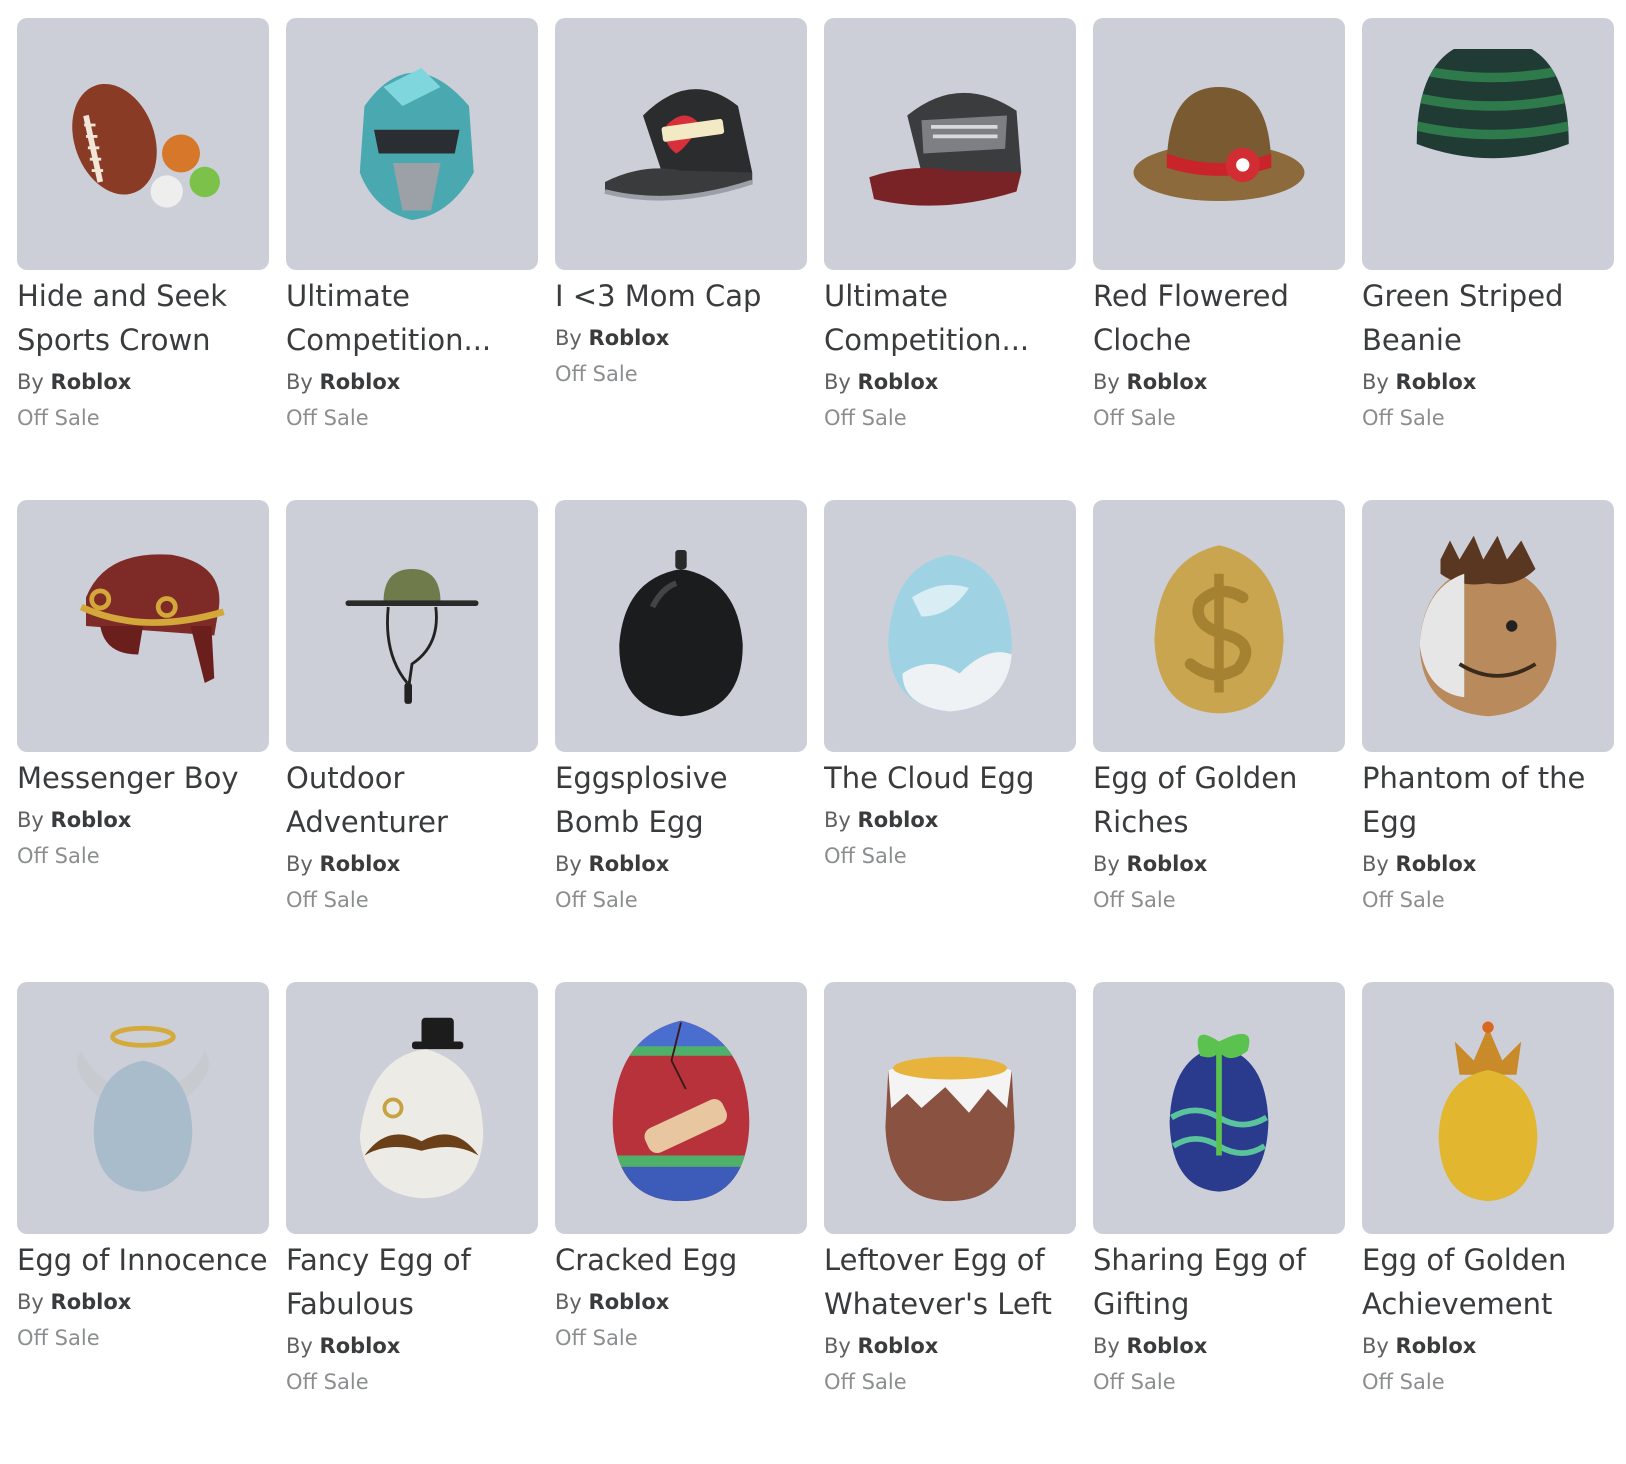  Describe the element at coordinates (412, 800) in the screenshot. I see `item-name: Outdoor Adventurer` at that location.